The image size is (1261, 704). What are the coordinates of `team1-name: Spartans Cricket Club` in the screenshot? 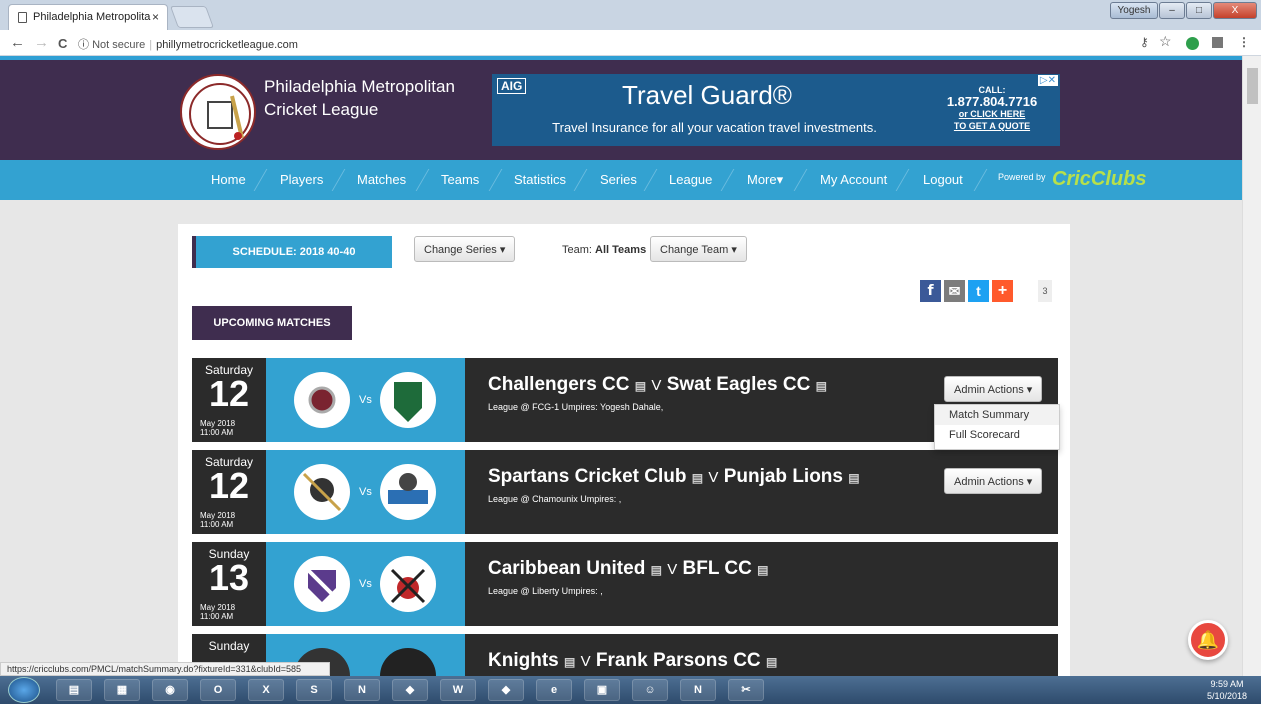 It's located at (587, 476).